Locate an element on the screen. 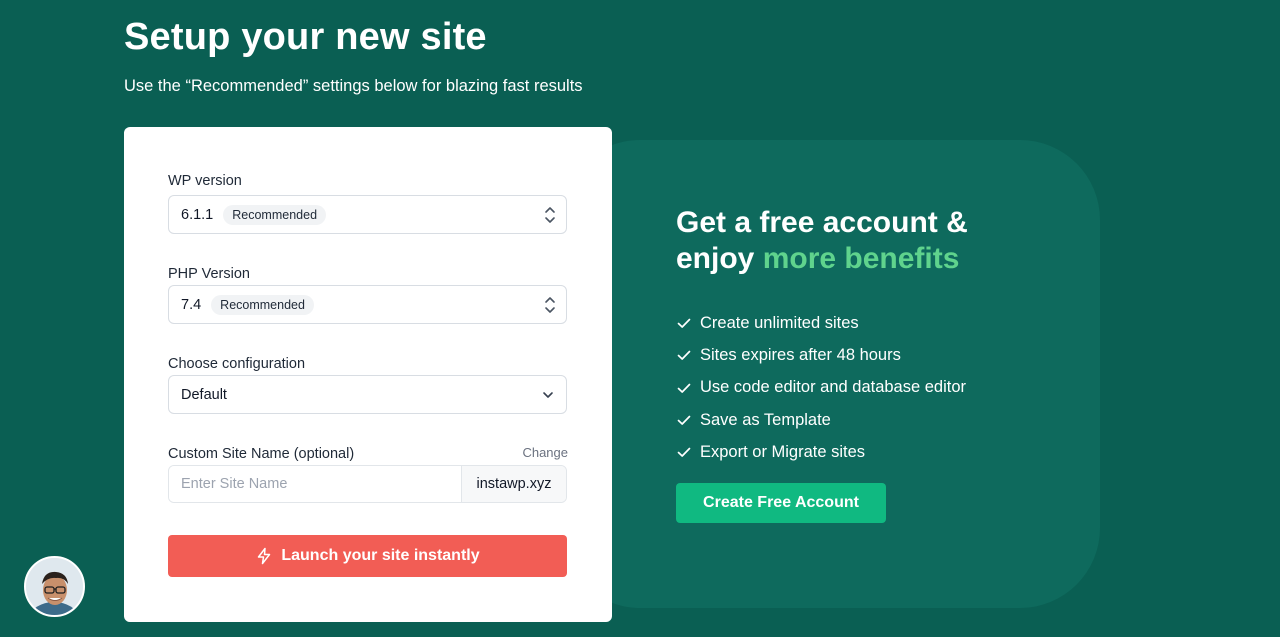 Image resolution: width=1280 pixels, height=637 pixels. avatar-image is located at coordinates (54, 586).